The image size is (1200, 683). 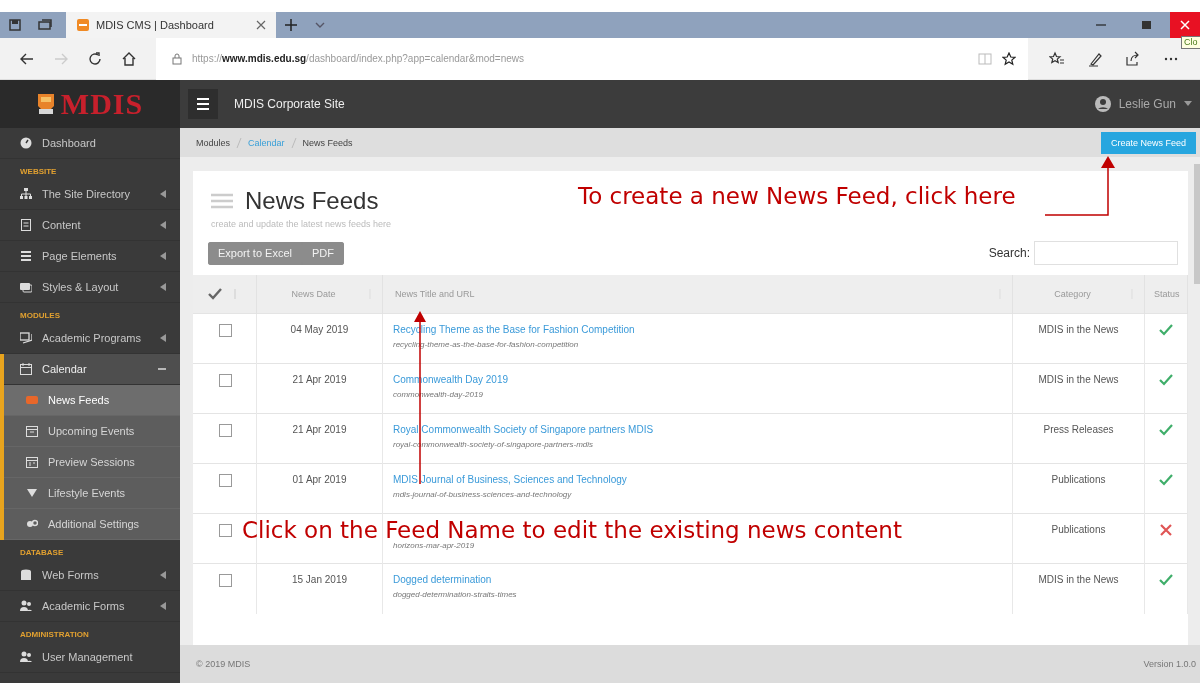 I want to click on search-label: Search:, so click(x=1009, y=253).